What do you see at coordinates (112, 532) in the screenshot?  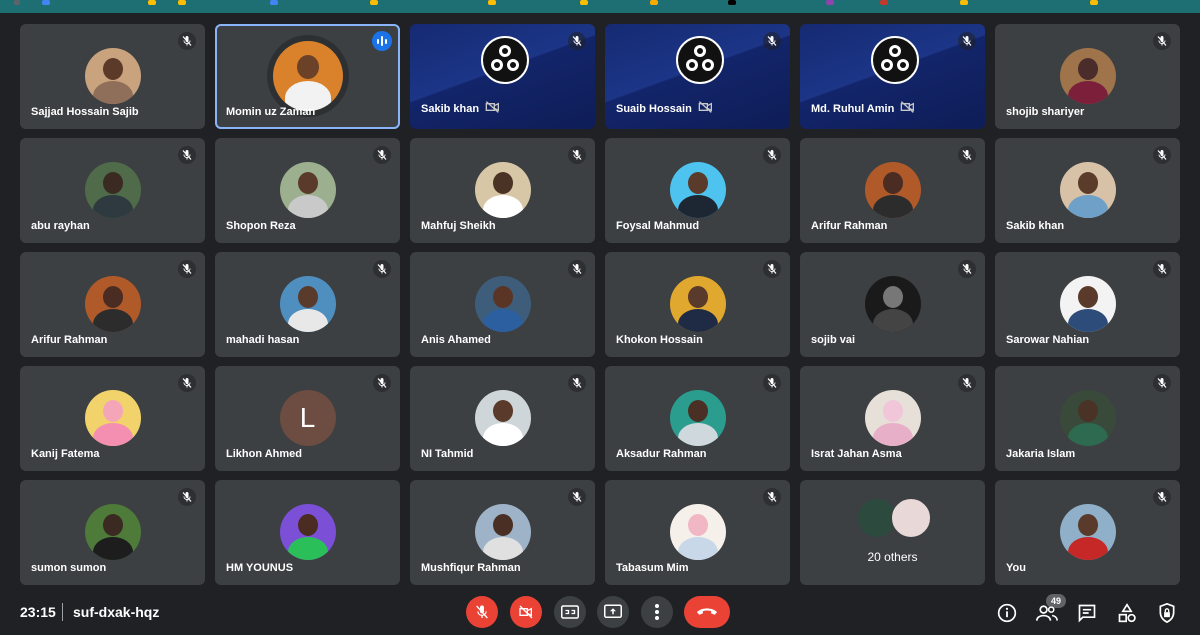 I see `participant-tile: sumon sumon` at bounding box center [112, 532].